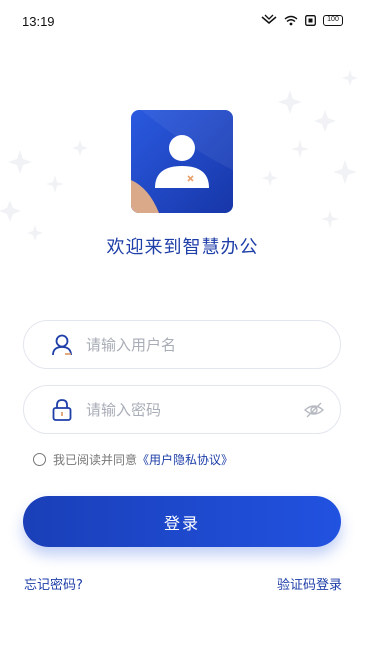 The image size is (365, 650). I want to click on agreement-text: 我已阅读并同意, so click(95, 459).